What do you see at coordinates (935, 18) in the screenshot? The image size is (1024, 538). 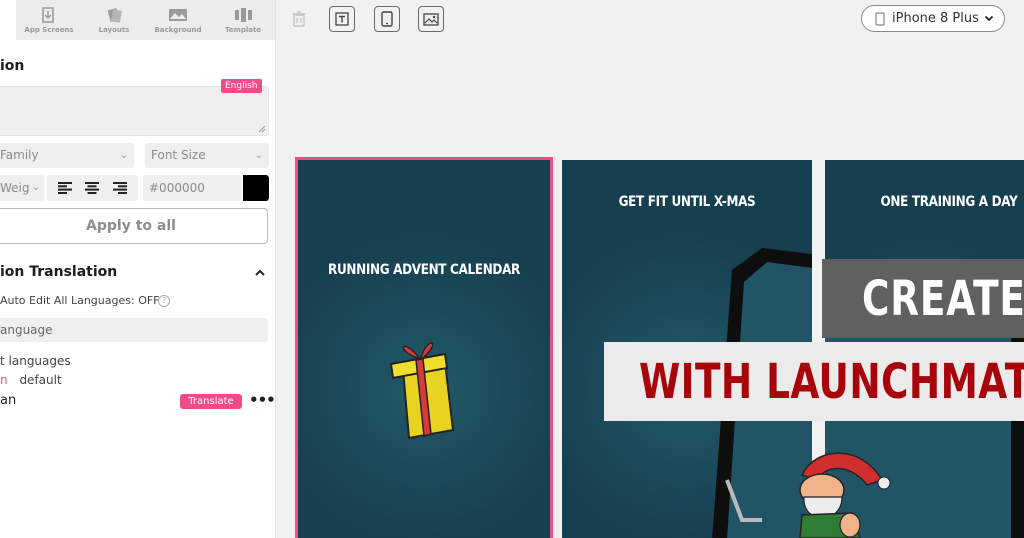 I see `device-select-label: iPhone 8 Plus` at bounding box center [935, 18].